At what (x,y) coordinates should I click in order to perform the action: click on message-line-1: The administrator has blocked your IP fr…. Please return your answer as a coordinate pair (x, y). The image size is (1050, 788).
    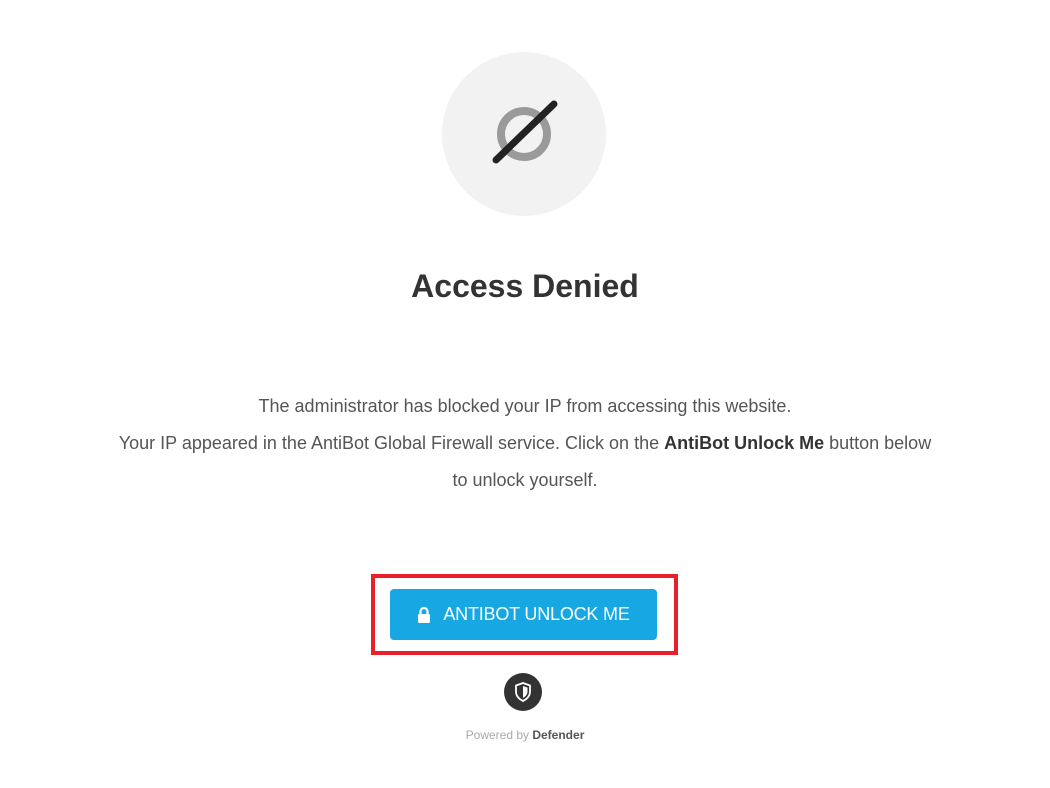
    Looking at the image, I should click on (525, 406).